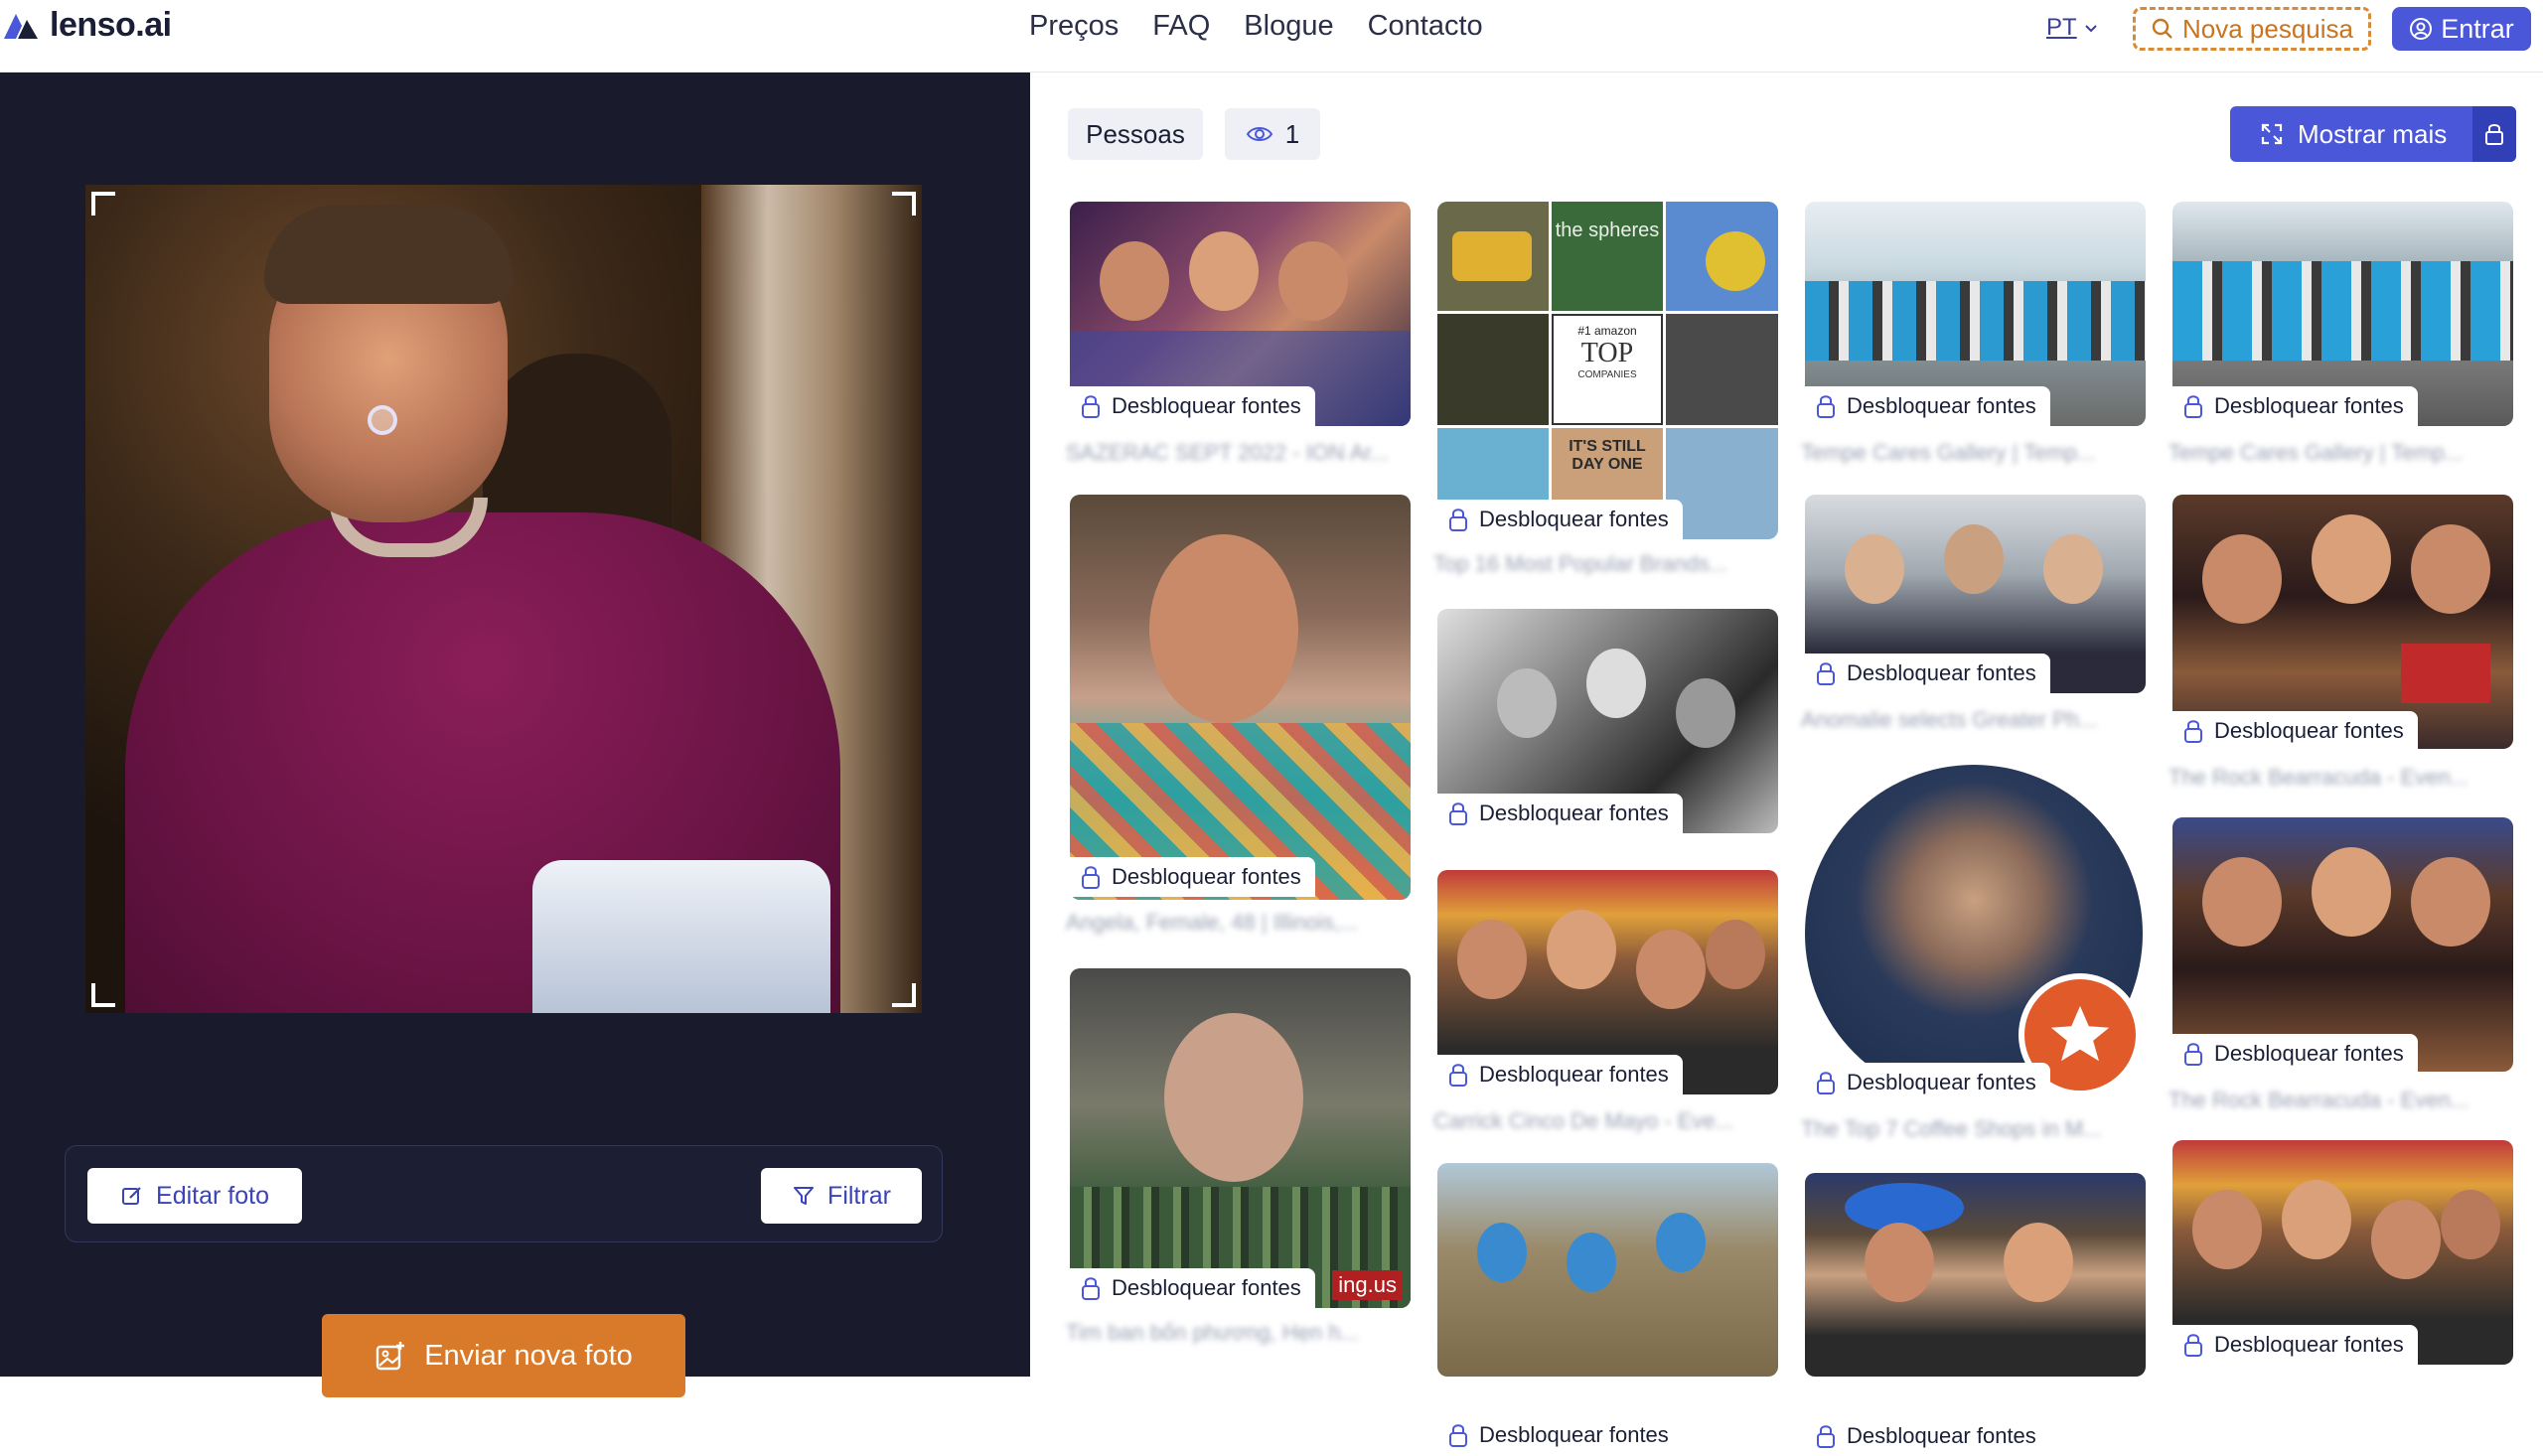  I want to click on edit-photo-button: Editar foto, so click(194, 1196).